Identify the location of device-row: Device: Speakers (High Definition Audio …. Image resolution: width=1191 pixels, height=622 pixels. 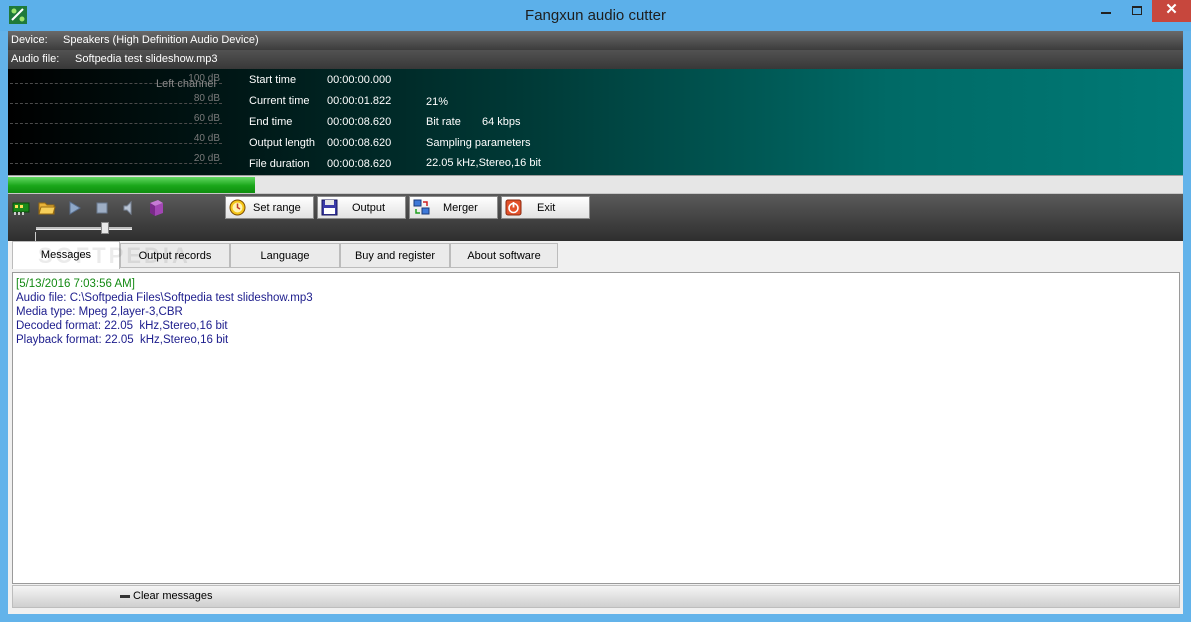
(595, 40).